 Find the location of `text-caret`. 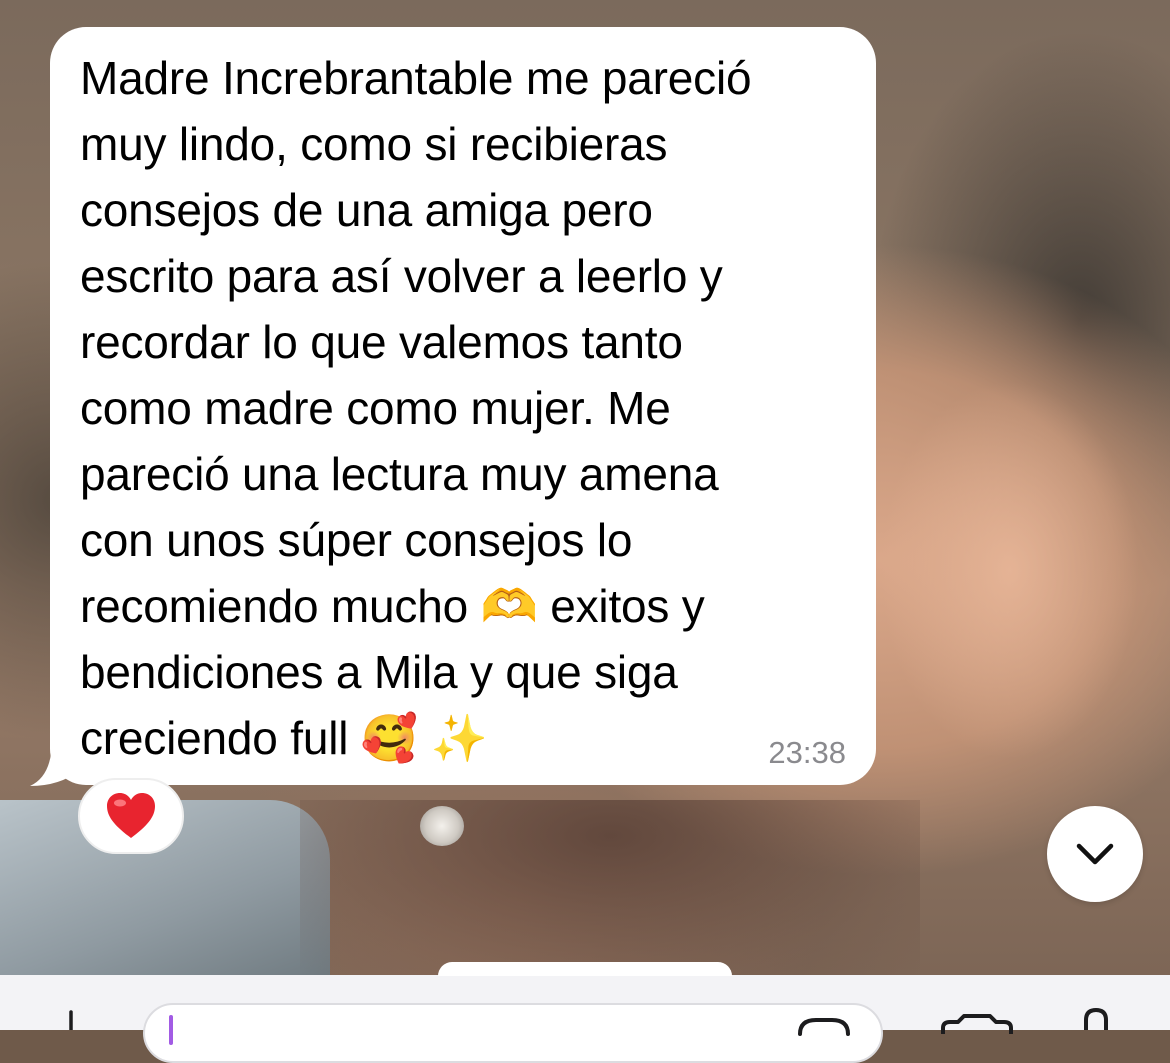

text-caret is located at coordinates (171, 1030).